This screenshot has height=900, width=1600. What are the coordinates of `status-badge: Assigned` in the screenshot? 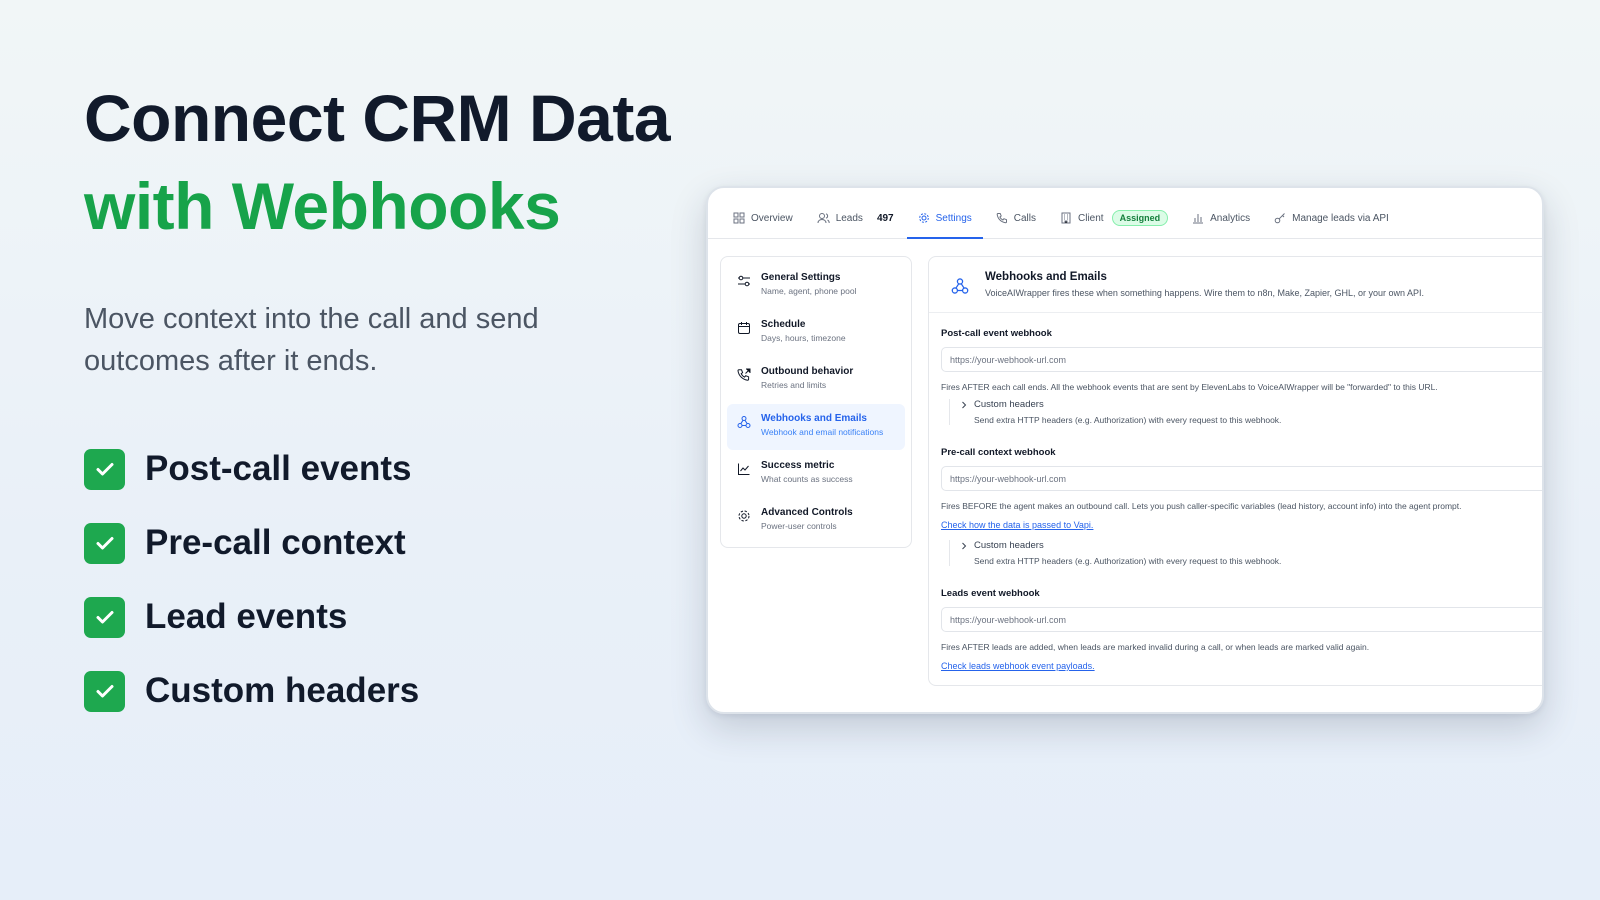 It's located at (1140, 218).